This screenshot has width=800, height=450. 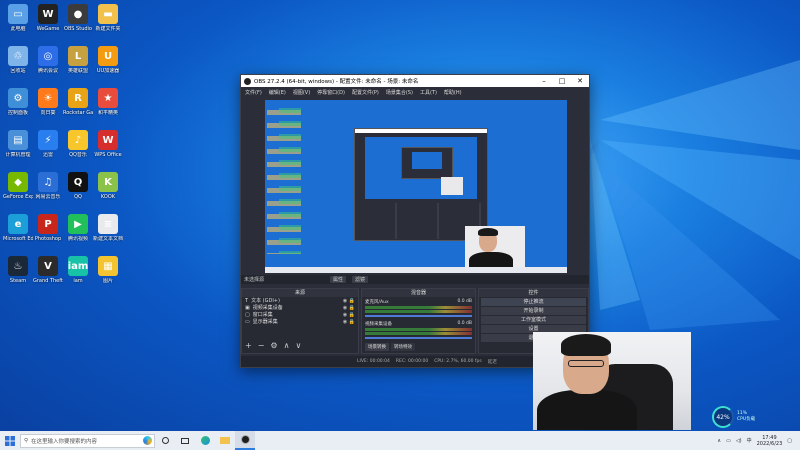 What do you see at coordinates (48, 224) in the screenshot?
I see `app-icon: P` at bounding box center [48, 224].